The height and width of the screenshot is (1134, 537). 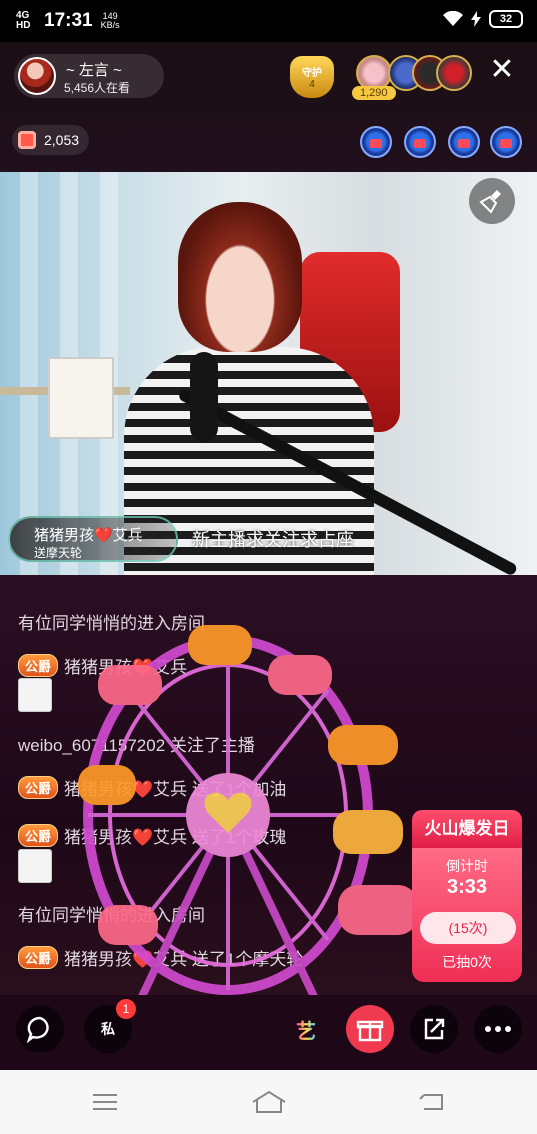 I want to click on home-button, so click(x=269, y=1102).